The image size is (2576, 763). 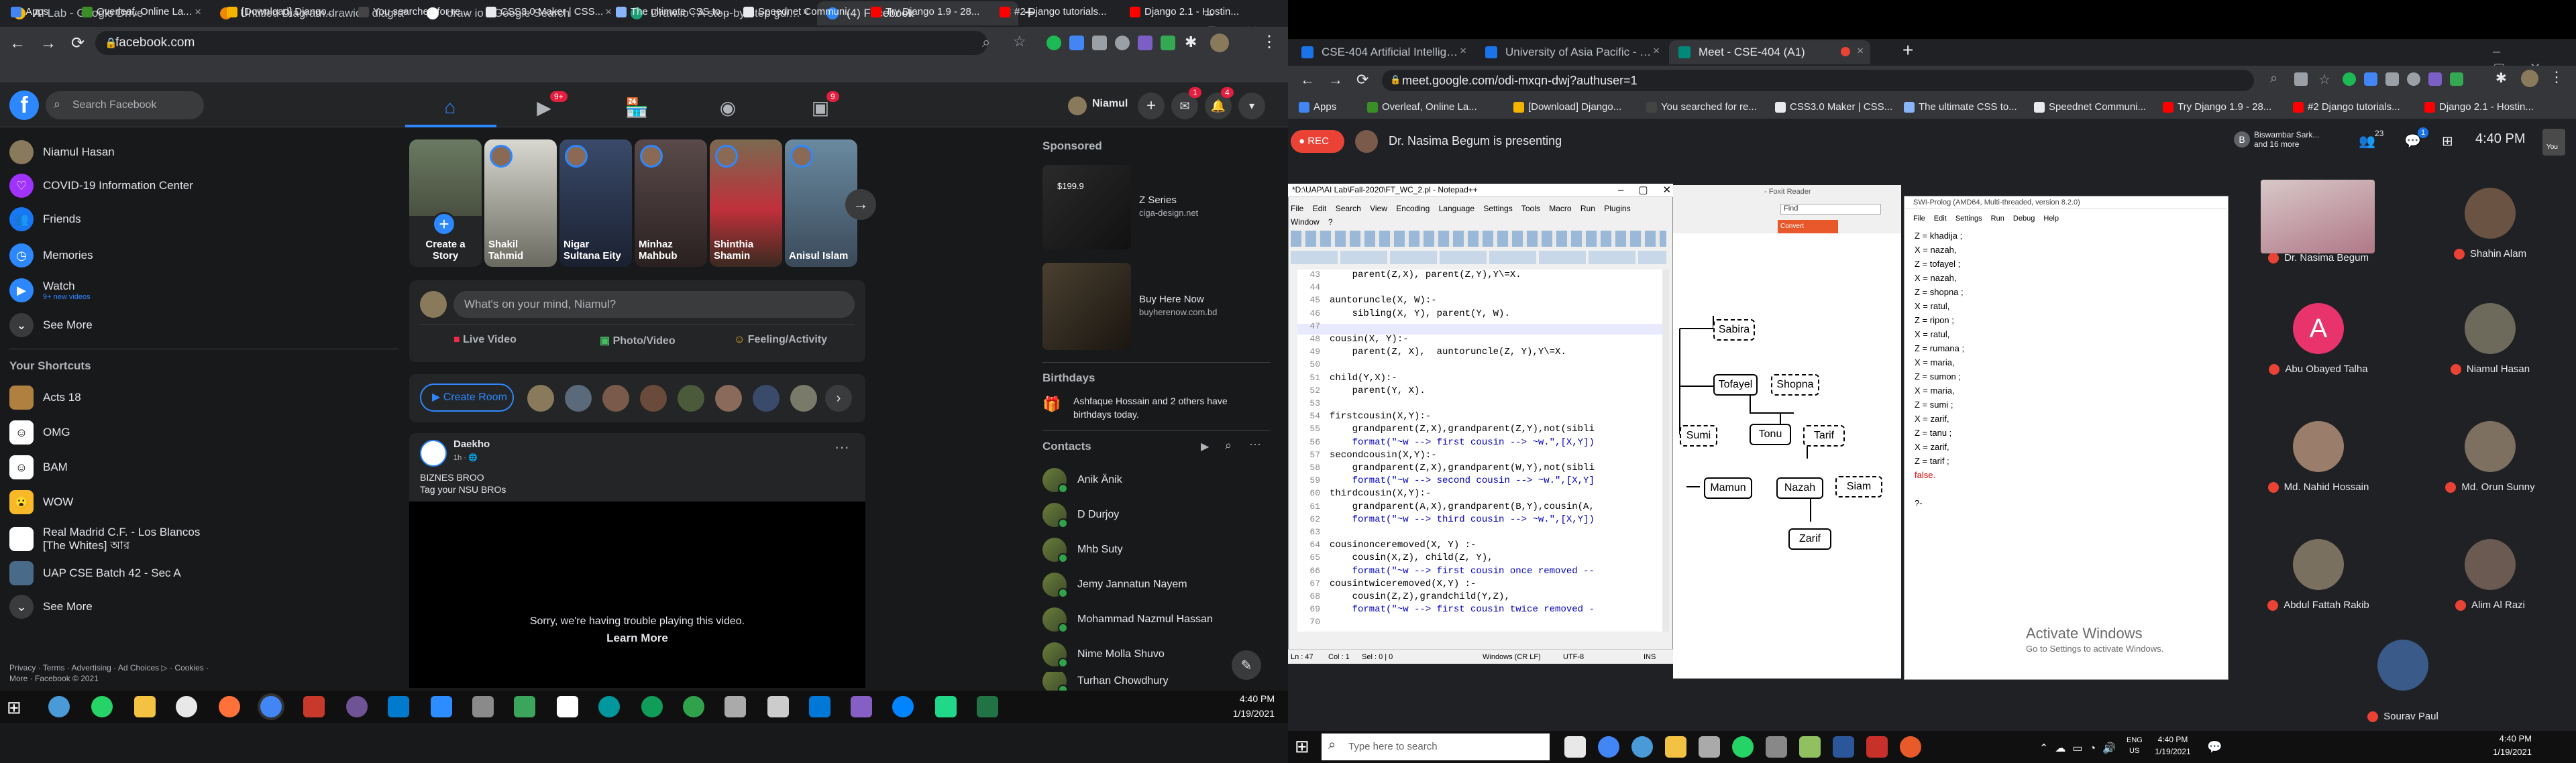 I want to click on pycharm-icon, so click(x=946, y=706).